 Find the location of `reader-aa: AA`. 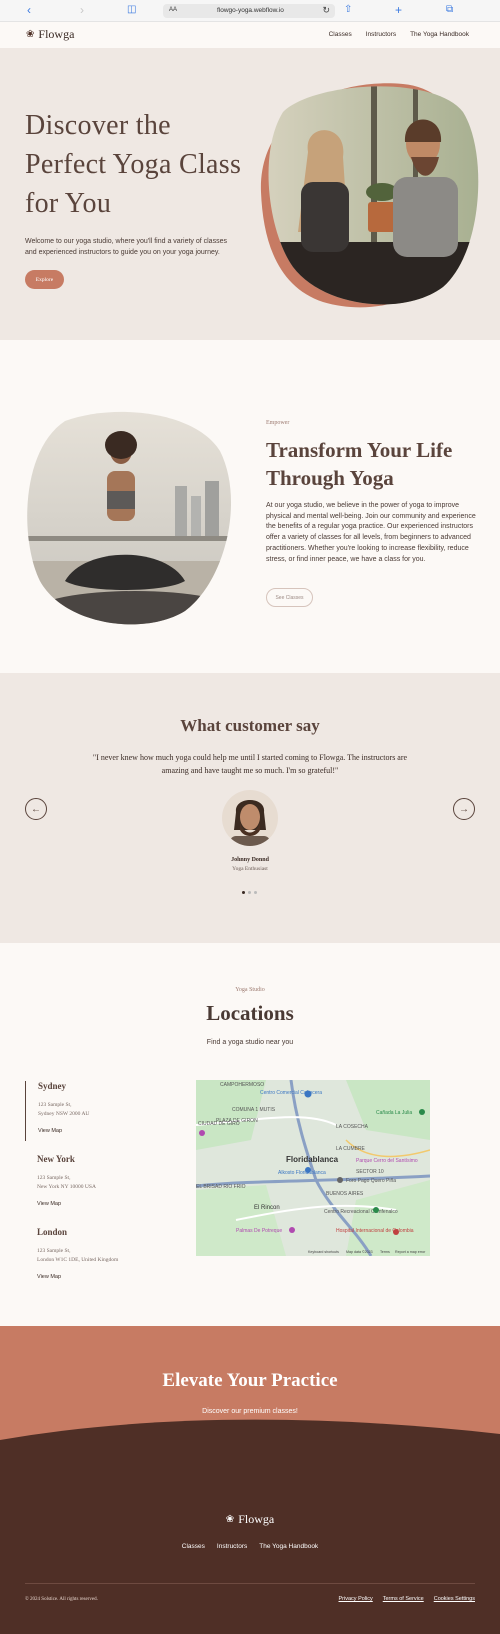

reader-aa: AA is located at coordinates (173, 10).